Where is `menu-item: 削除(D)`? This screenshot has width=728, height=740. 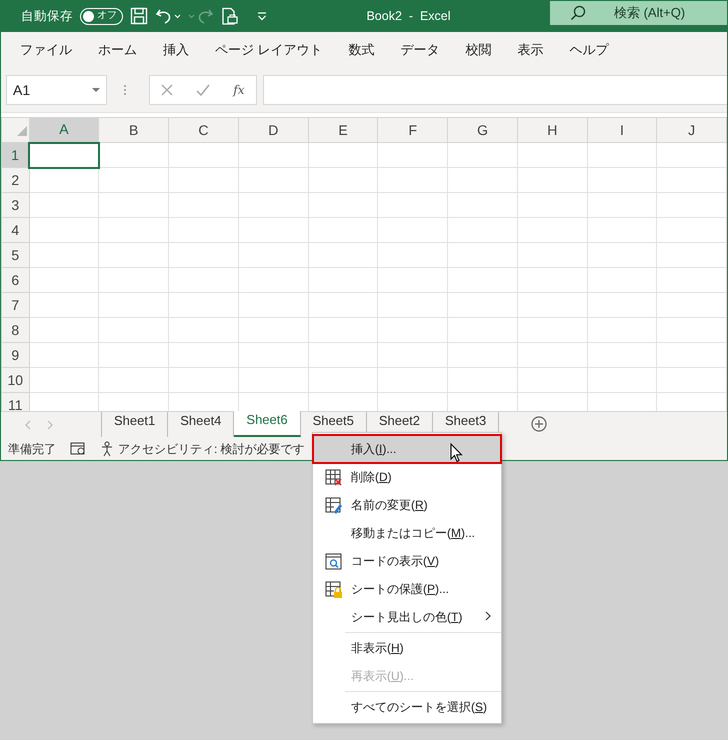
menu-item: 削除(D) is located at coordinates (407, 477).